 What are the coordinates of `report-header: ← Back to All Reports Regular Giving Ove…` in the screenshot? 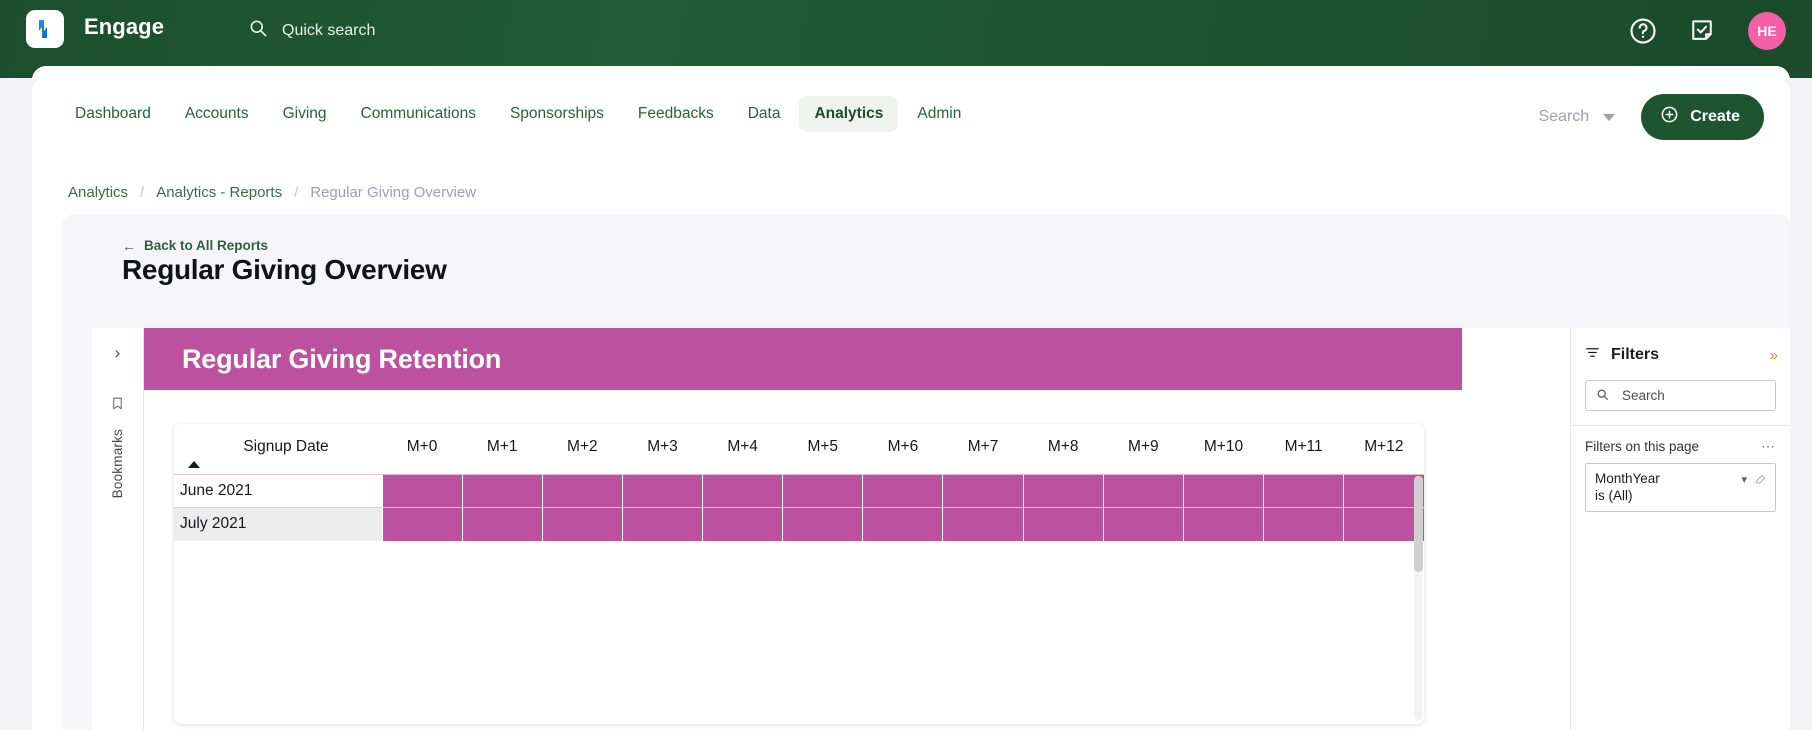 It's located at (284, 262).